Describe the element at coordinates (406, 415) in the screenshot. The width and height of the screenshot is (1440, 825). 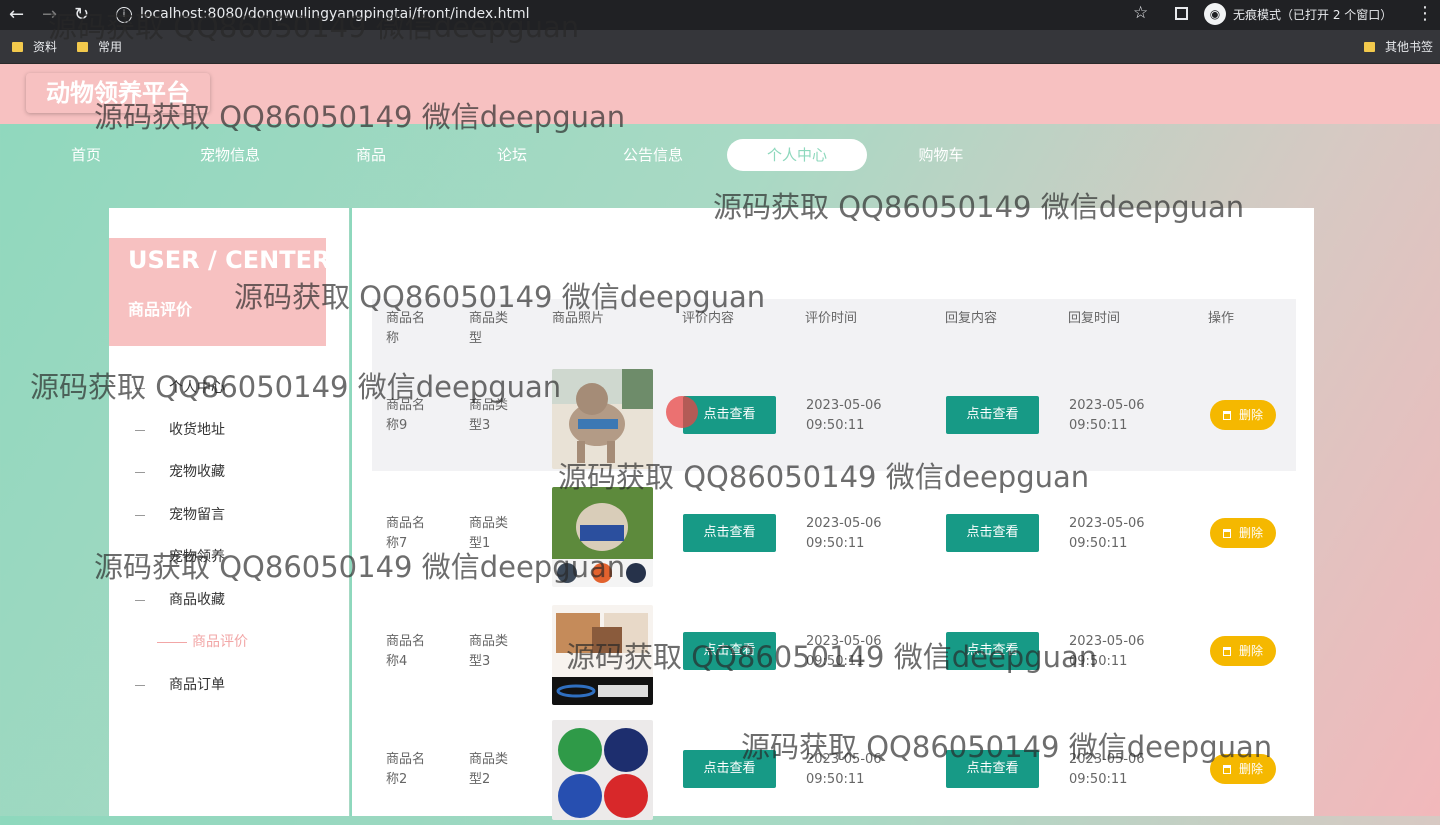
I see `goods-name: 商品名称9` at that location.